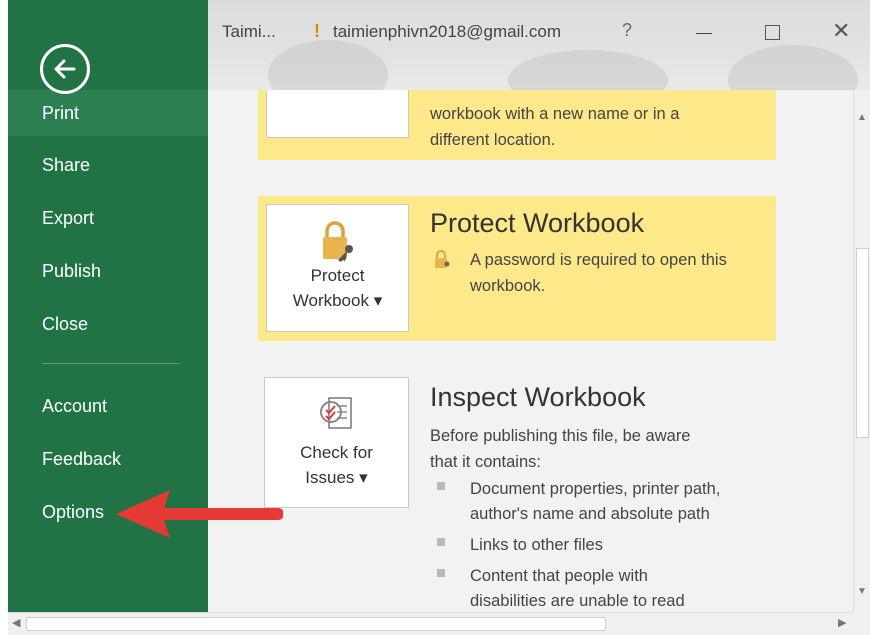 This screenshot has height=635, width=870. I want to click on inspect-intro-1: Before publishing this file, be aware, so click(560, 436).